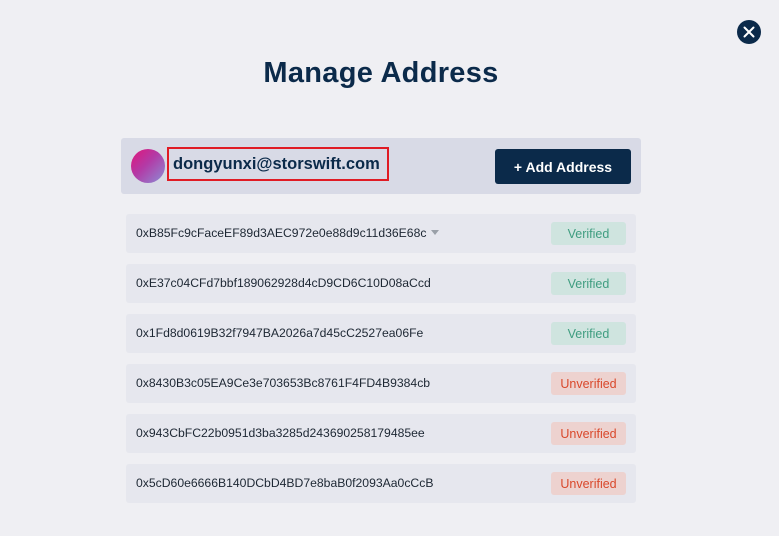 The image size is (779, 536). What do you see at coordinates (148, 166) in the screenshot?
I see `avatar` at bounding box center [148, 166].